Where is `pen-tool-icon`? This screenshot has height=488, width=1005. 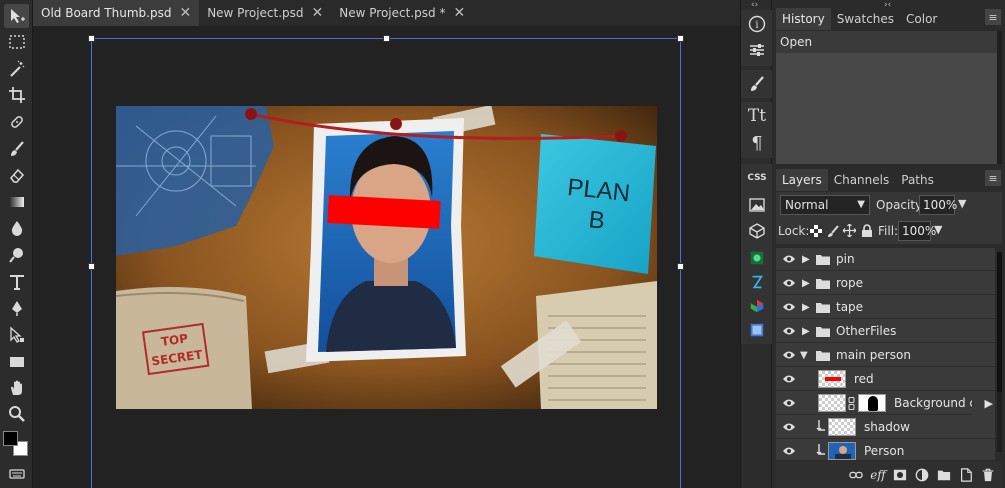
pen-tool-icon is located at coordinates (16, 308).